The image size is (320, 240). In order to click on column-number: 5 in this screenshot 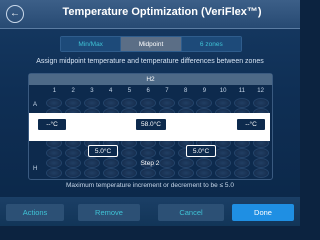, I will do `click(129, 91)`.